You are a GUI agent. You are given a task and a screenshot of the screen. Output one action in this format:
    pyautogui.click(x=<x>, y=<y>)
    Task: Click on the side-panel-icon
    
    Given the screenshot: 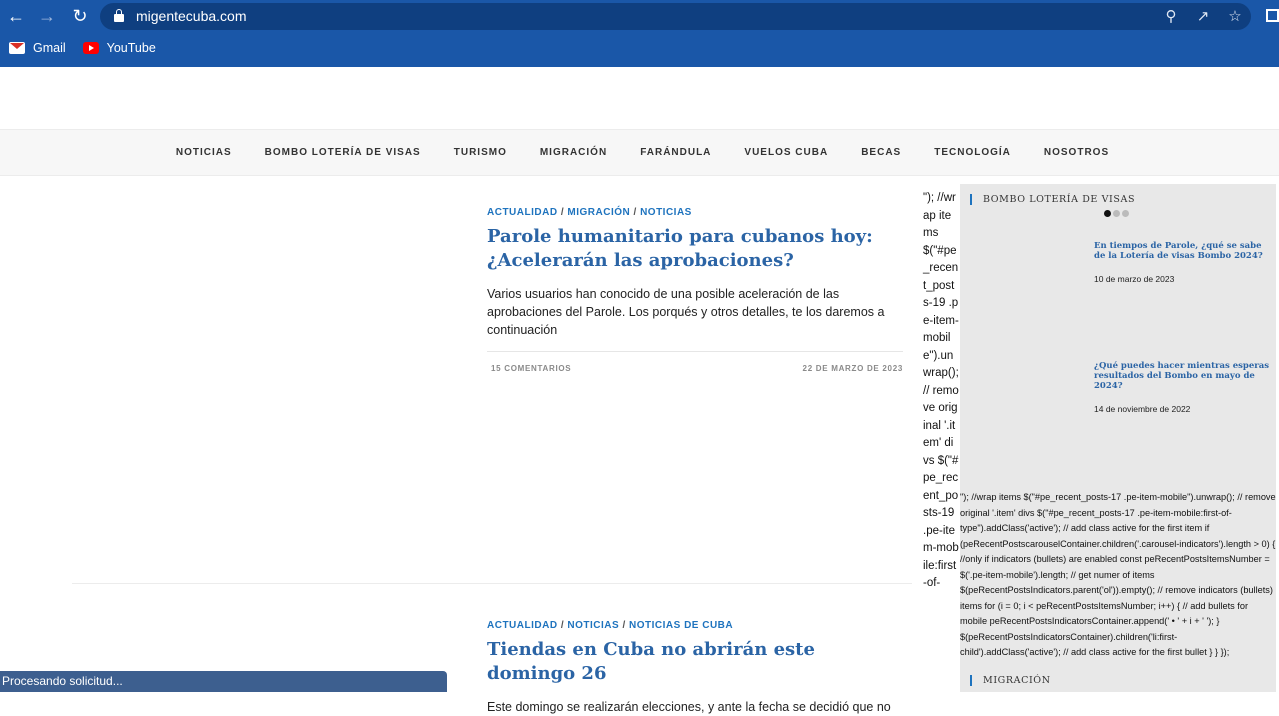 What is the action you would take?
    pyautogui.click(x=1272, y=15)
    